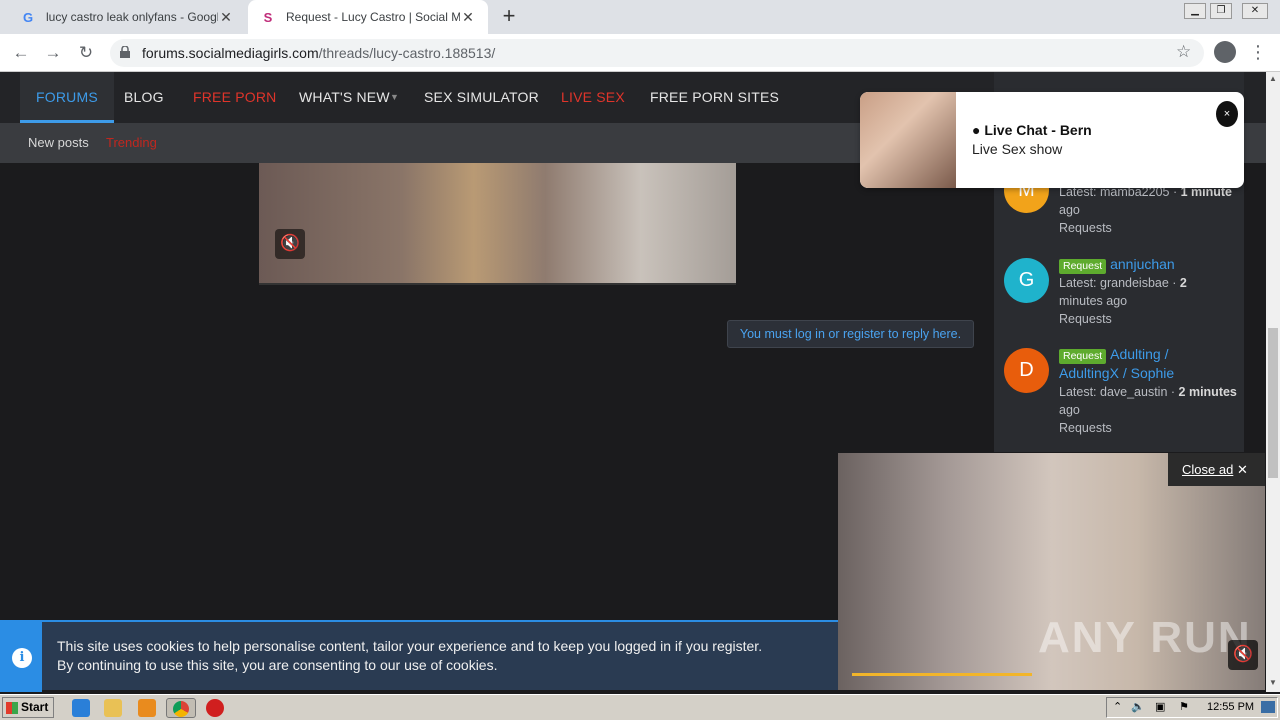 The width and height of the screenshot is (1280, 720). What do you see at coordinates (1192, 707) in the screenshot?
I see `system-tray: ⌃ 🔈 ▣ ⚑ 12:55 PM` at bounding box center [1192, 707].